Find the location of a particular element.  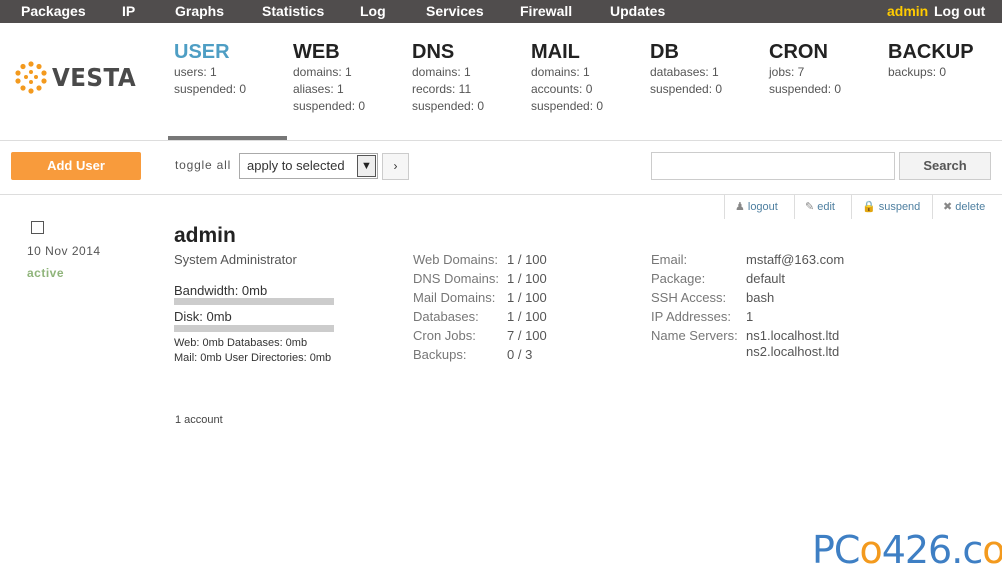

info-value: ns2.localhost.ltd is located at coordinates (793, 351).